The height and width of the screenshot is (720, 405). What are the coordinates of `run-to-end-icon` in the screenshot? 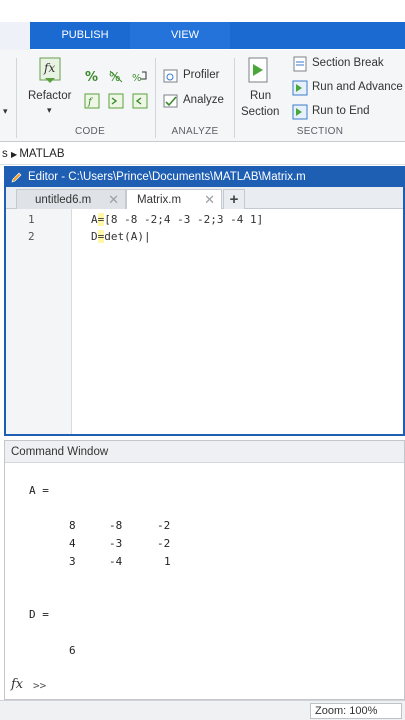 It's located at (300, 112).